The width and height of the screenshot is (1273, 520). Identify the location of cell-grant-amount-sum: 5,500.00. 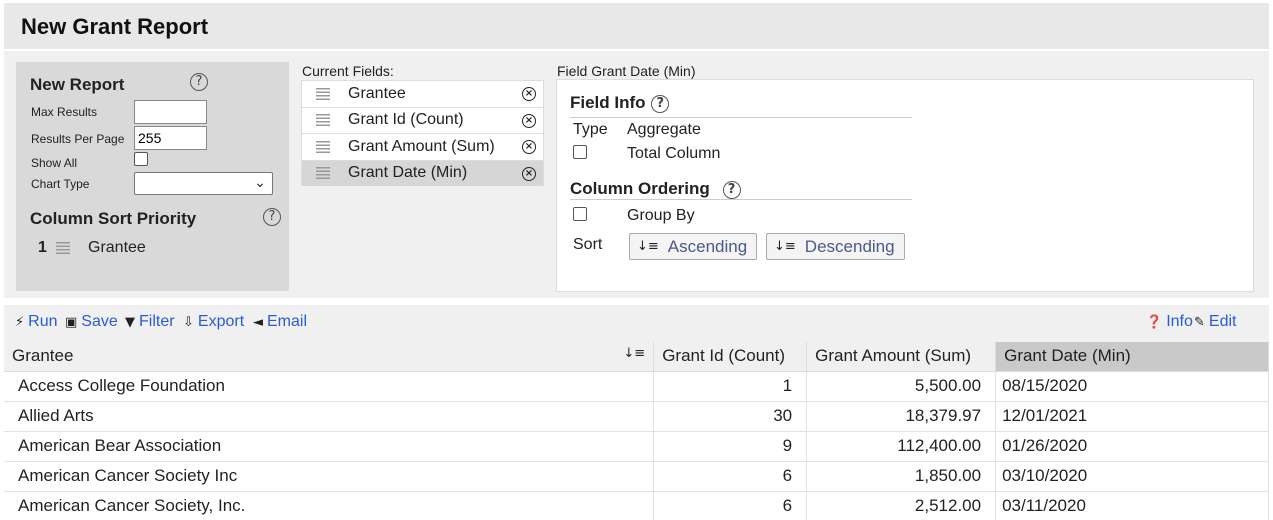
(901, 386).